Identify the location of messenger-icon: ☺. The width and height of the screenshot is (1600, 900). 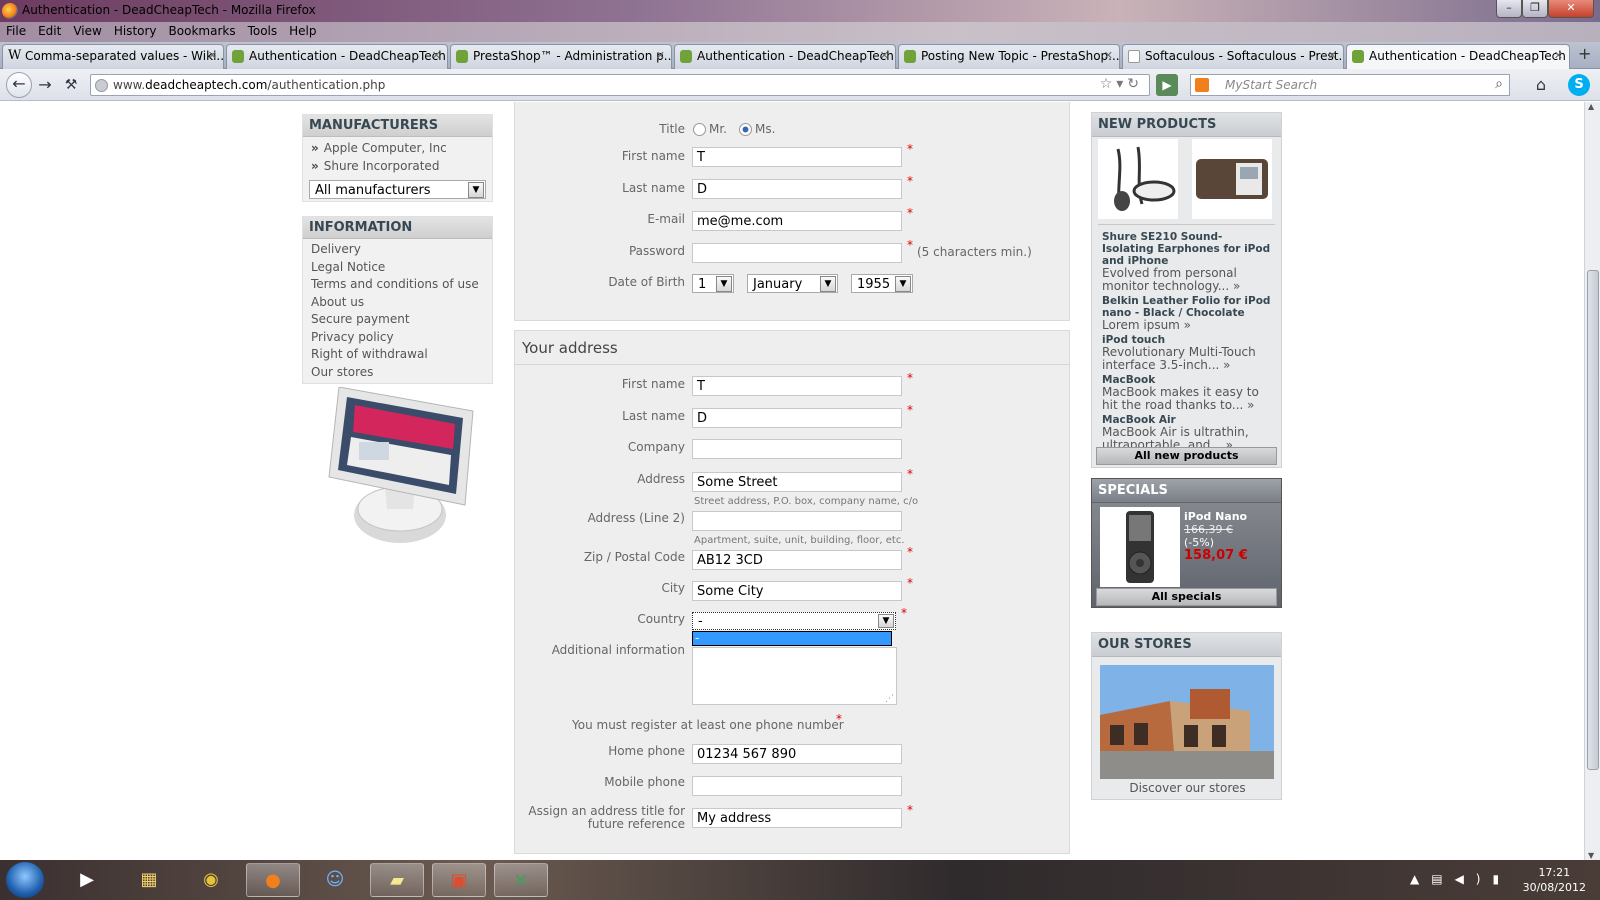
(335, 880).